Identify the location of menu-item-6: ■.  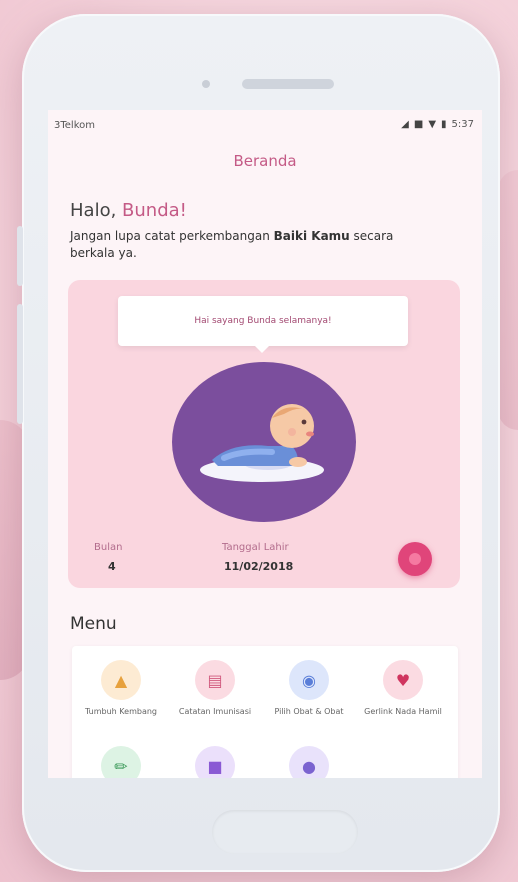
(215, 762).